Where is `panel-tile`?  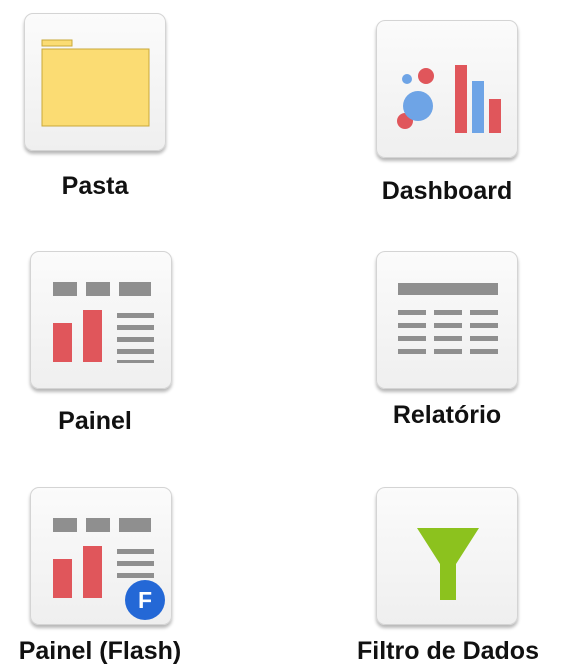
panel-tile is located at coordinates (101, 320).